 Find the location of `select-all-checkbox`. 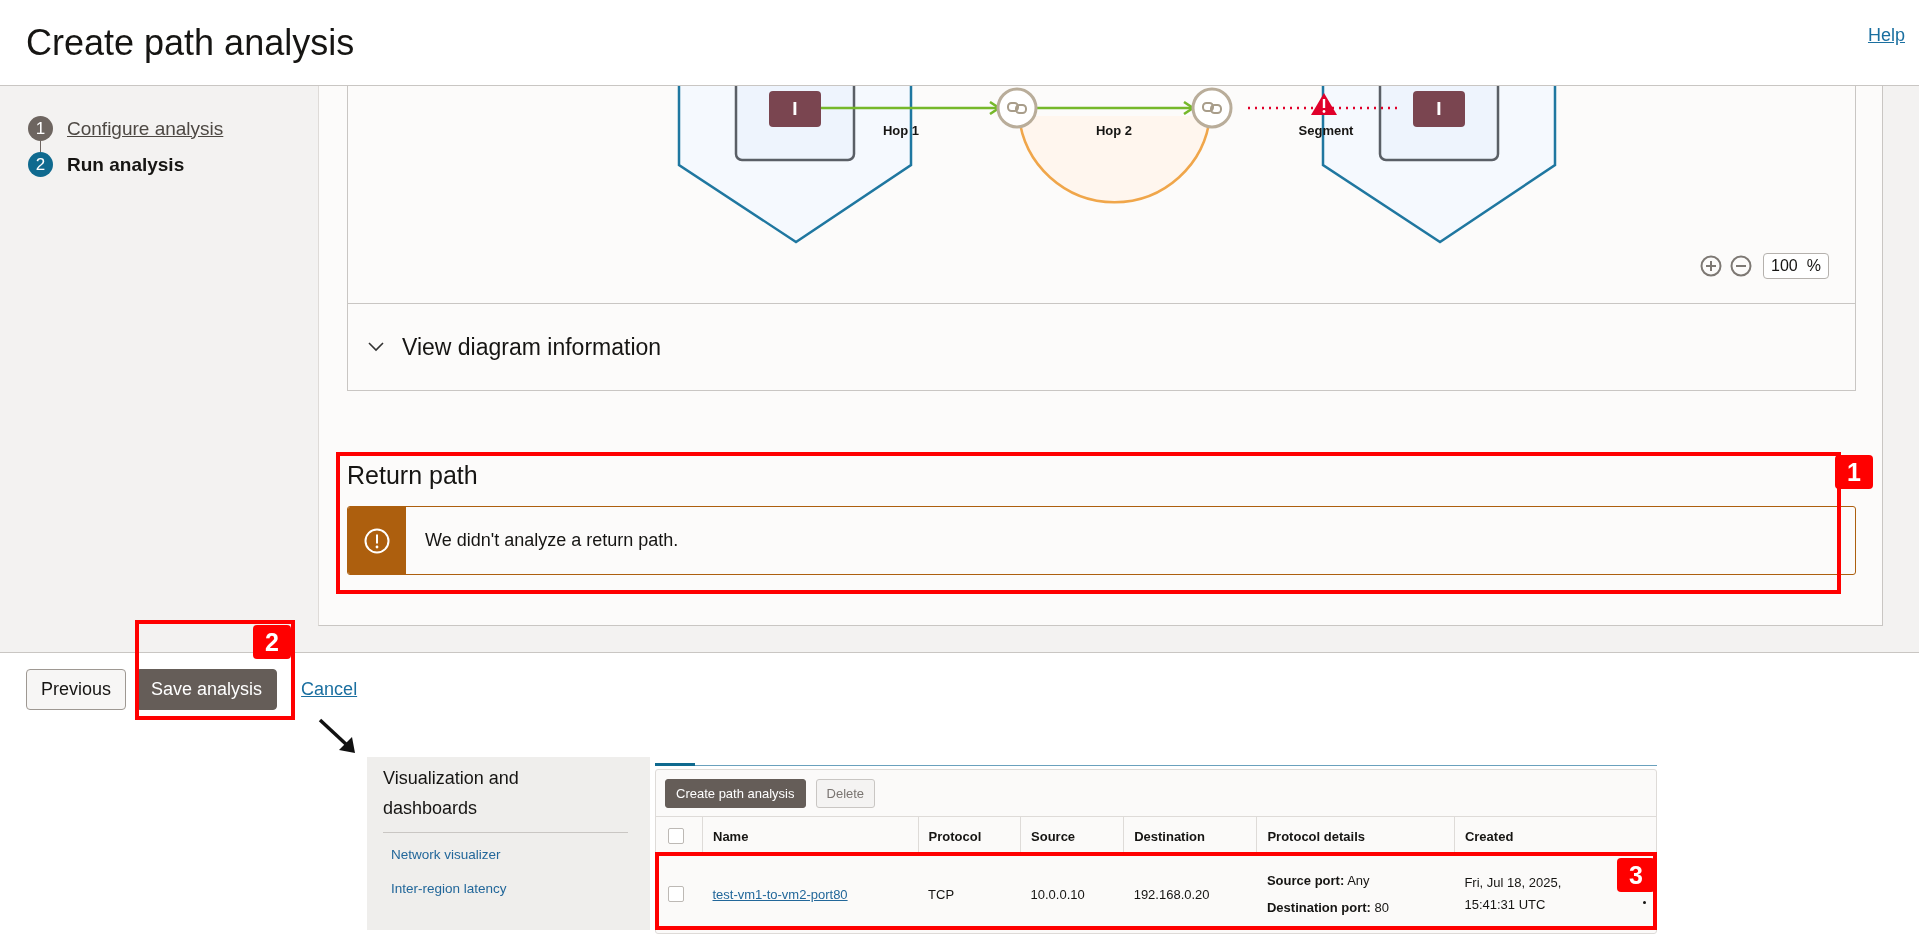

select-all-checkbox is located at coordinates (676, 836).